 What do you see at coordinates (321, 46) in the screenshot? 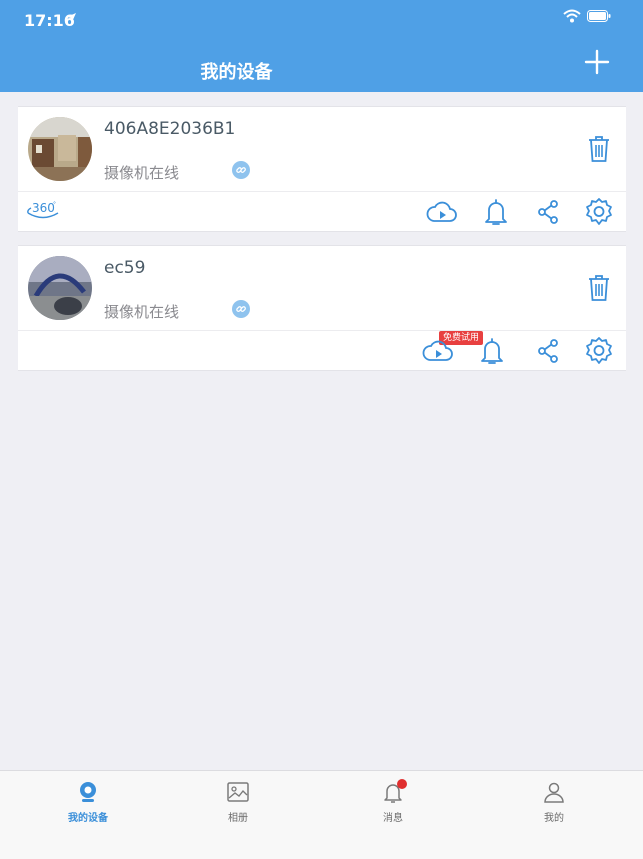
I see `nav-header: 17:16 我的设备` at bounding box center [321, 46].